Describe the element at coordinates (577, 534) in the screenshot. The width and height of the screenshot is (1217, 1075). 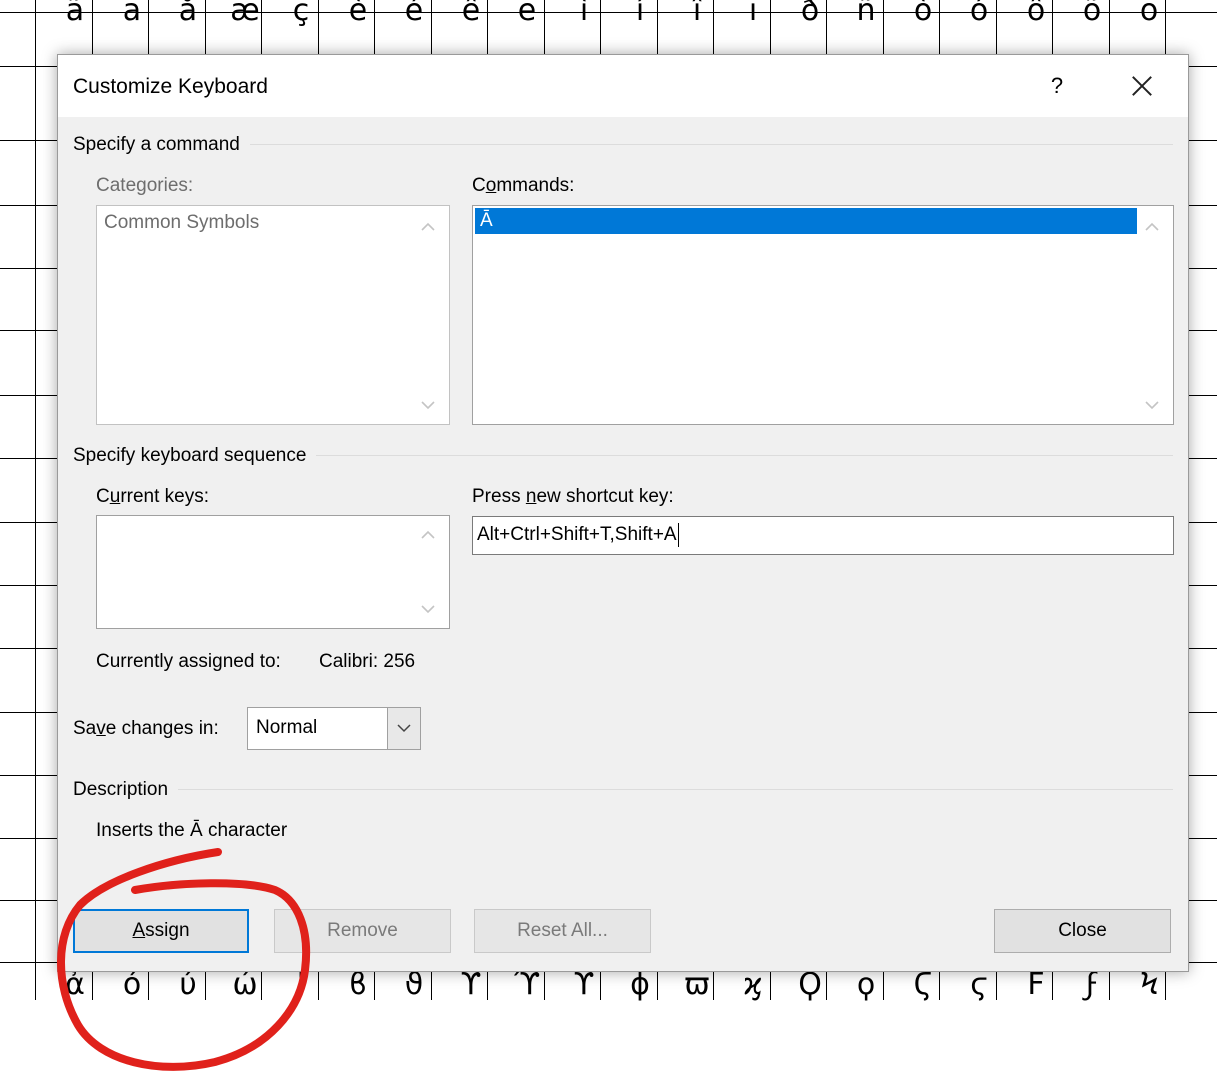
I see `new-shortcut-value: Alt+Ctrl+Shift+T,Shift+A` at that location.